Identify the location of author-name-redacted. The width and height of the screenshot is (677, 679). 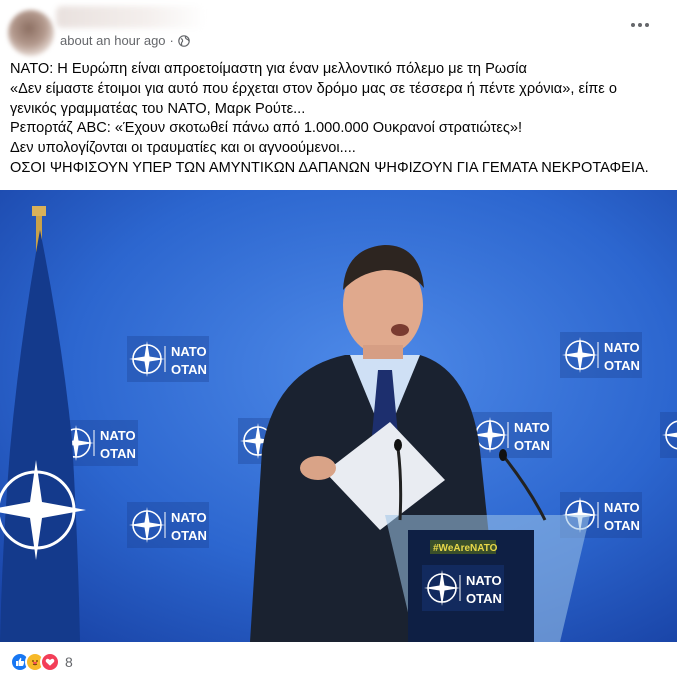
(131, 17).